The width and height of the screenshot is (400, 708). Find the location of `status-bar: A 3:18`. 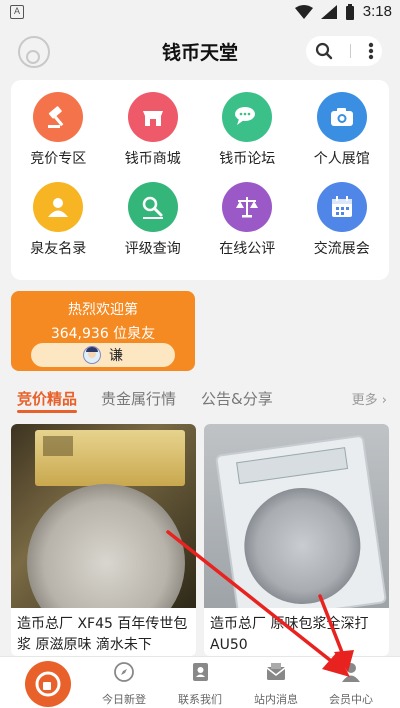

status-bar: A 3:18 is located at coordinates (200, 12).